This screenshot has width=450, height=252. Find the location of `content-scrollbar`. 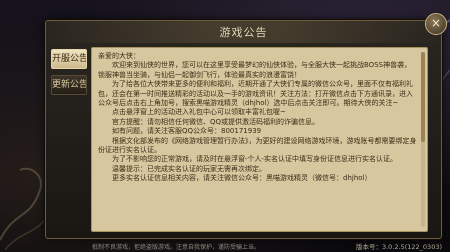

content-scrollbar is located at coordinates (423, 139).